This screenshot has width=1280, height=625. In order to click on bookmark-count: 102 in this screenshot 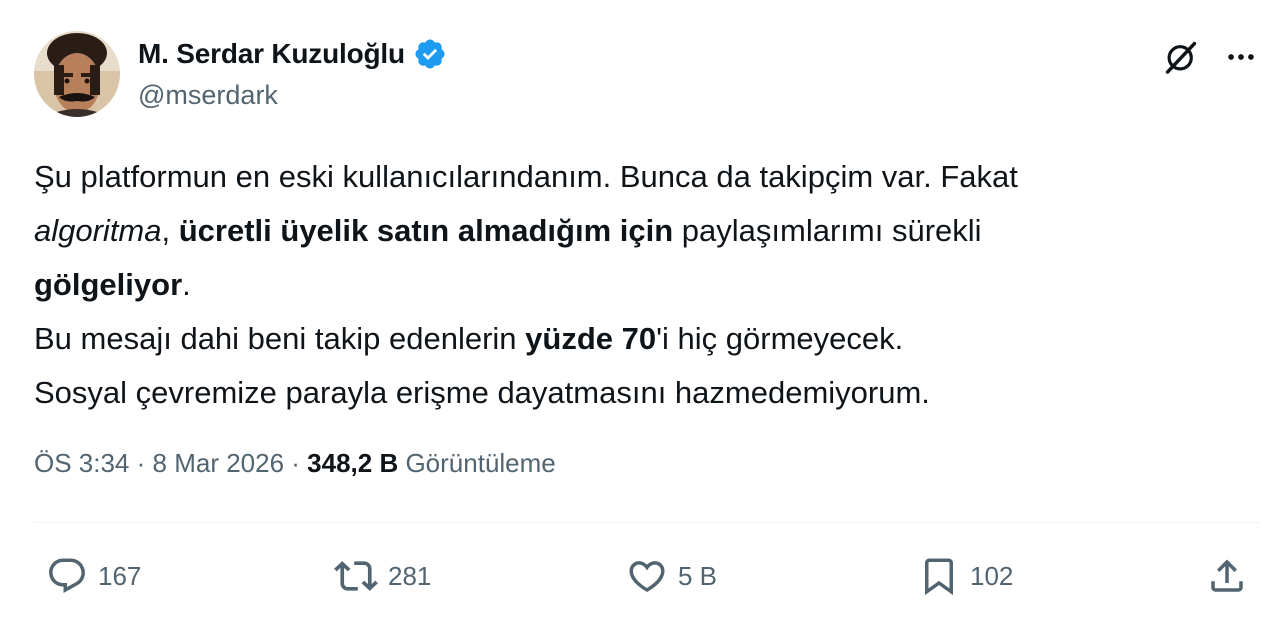, I will do `click(992, 575)`.